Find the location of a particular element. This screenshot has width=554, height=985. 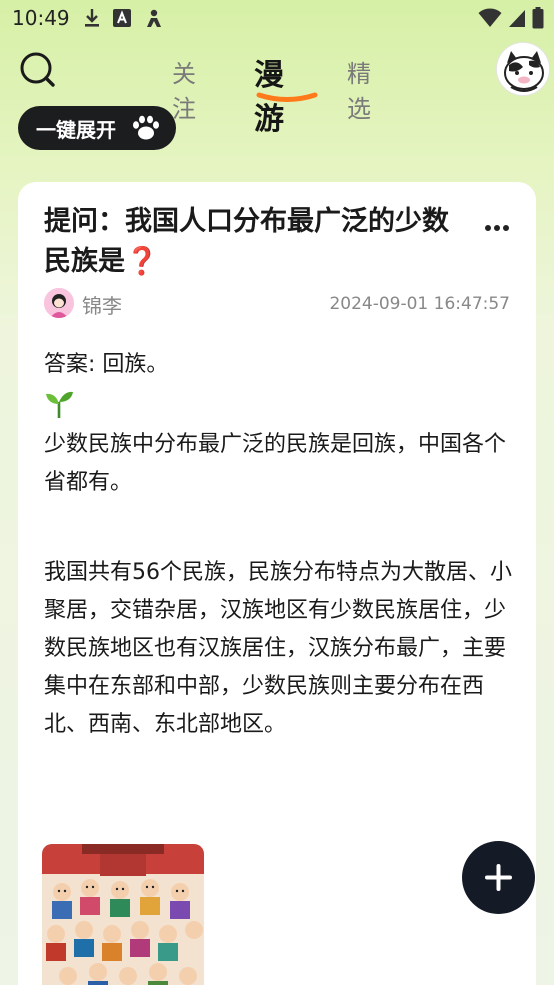

search-button is located at coordinates (38, 70).